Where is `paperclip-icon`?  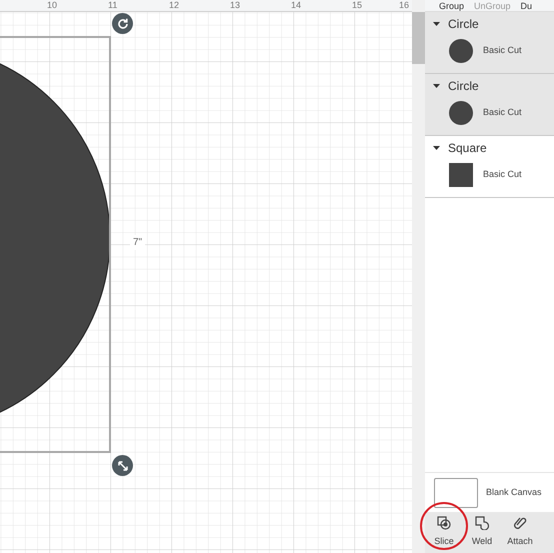 paperclip-icon is located at coordinates (520, 523).